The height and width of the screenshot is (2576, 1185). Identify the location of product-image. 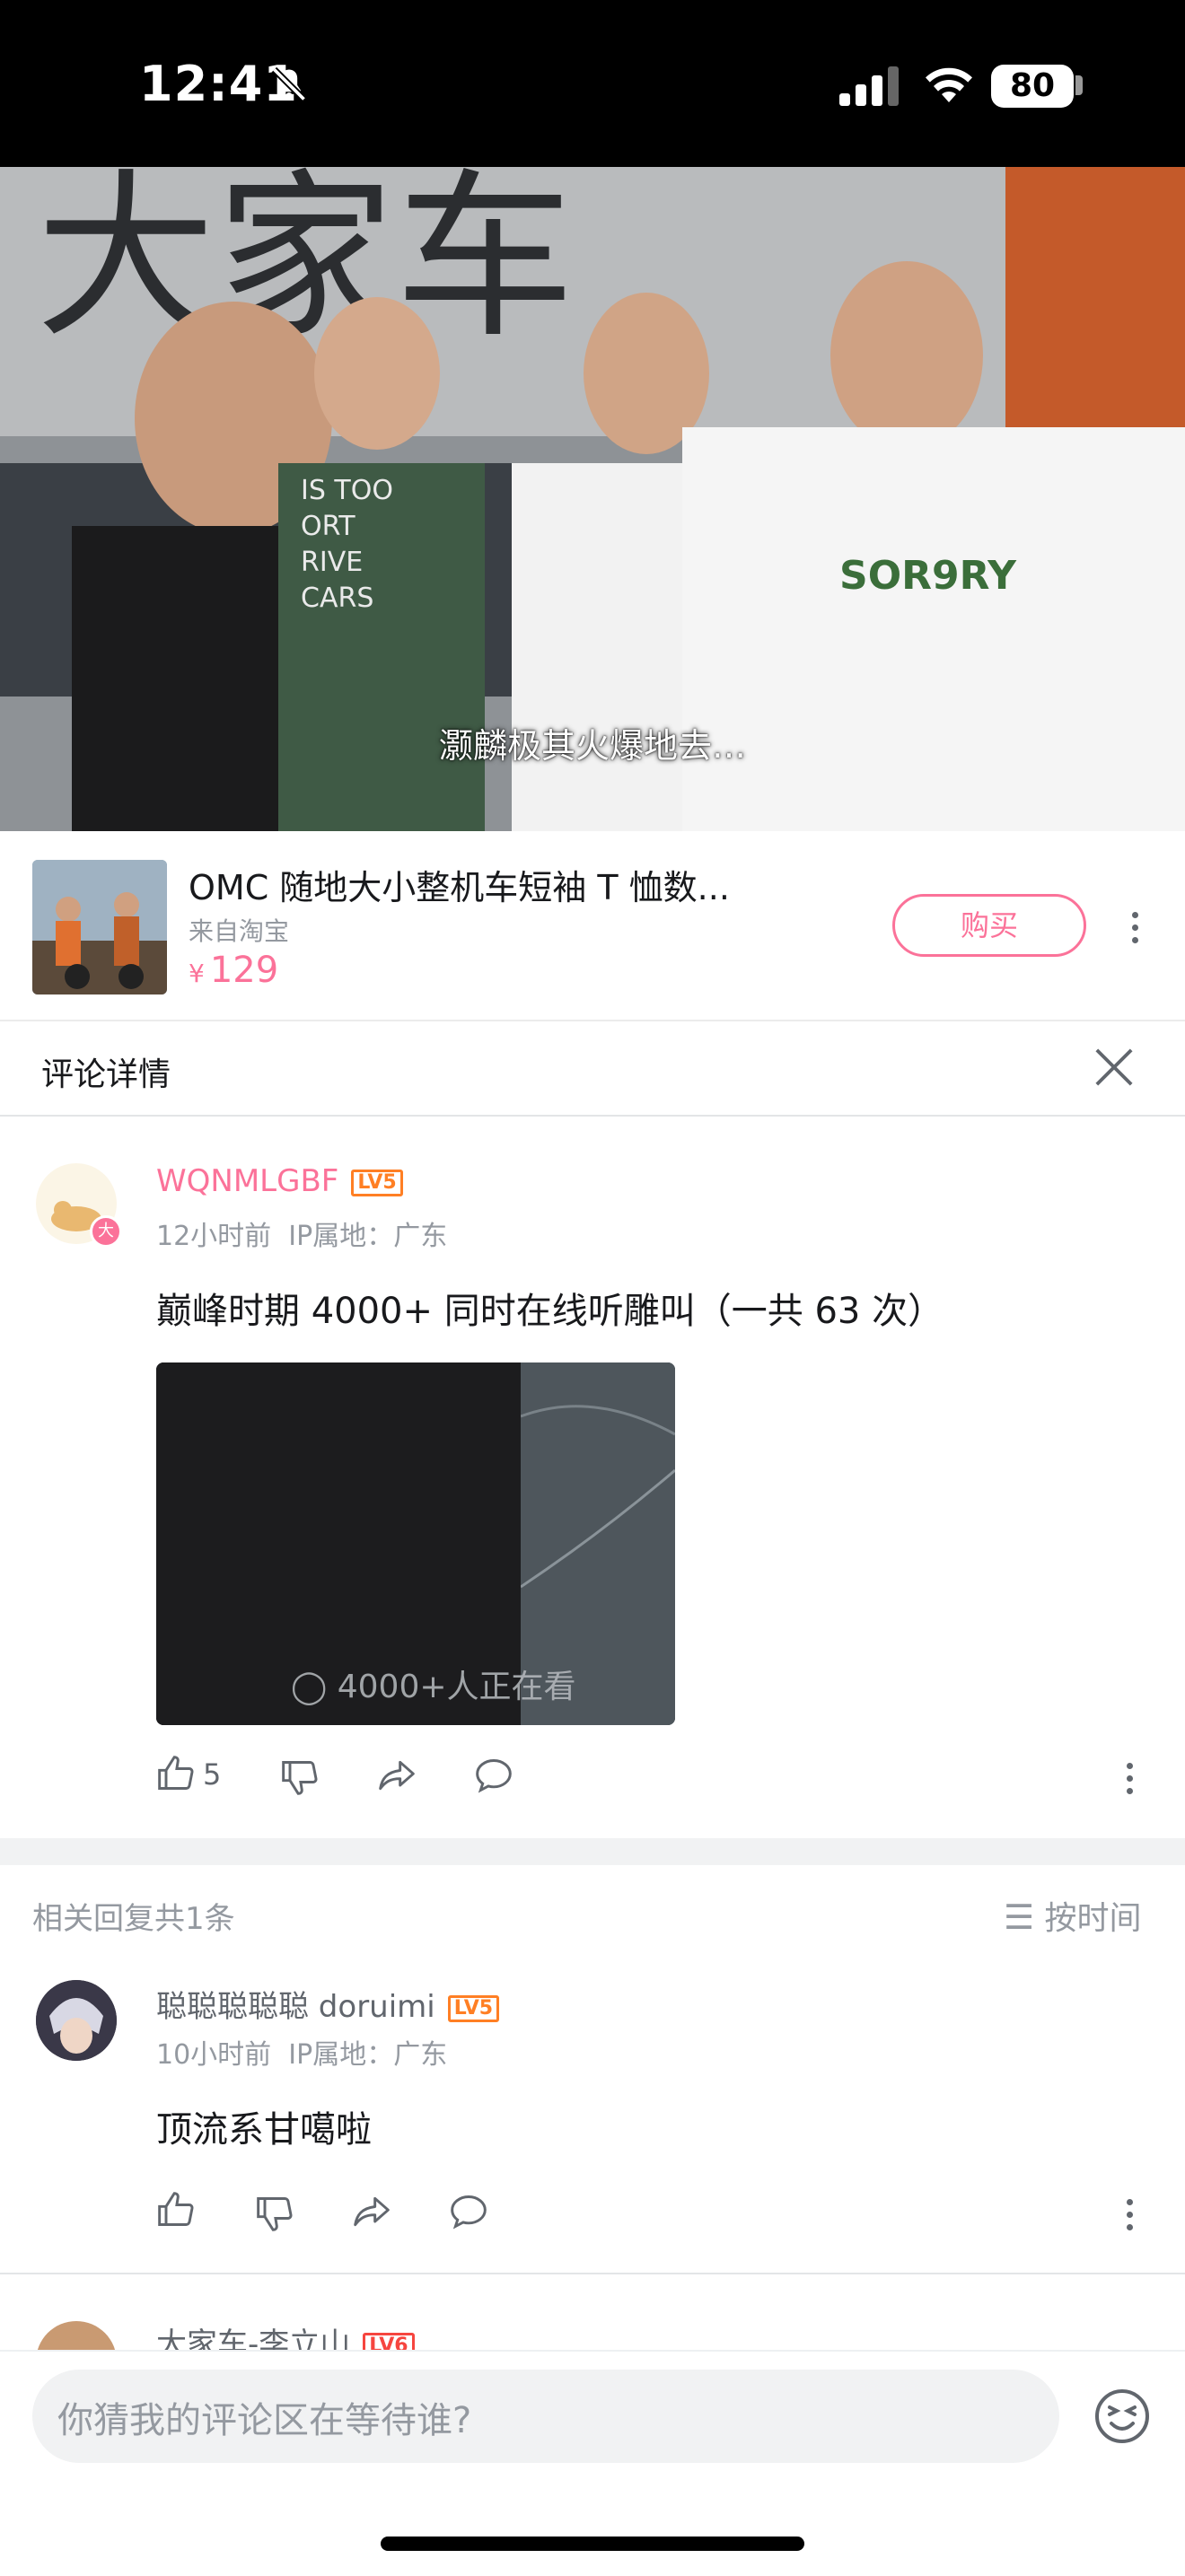
(99, 927).